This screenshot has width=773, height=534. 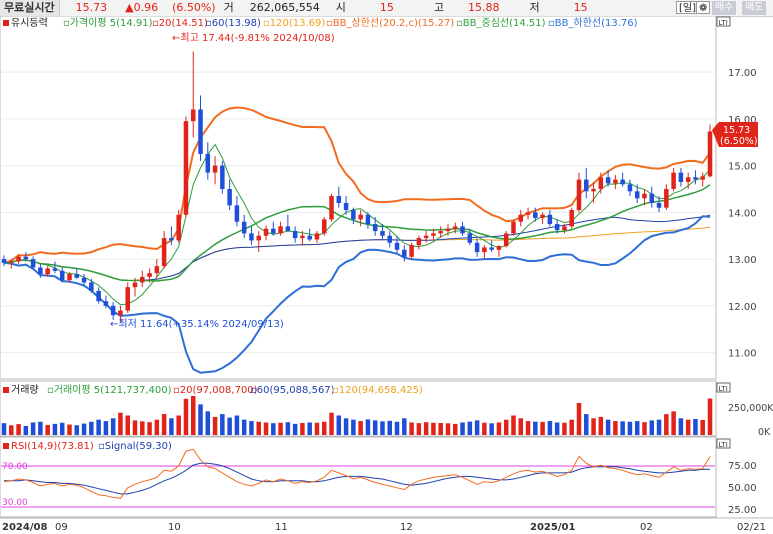 I want to click on rsi-legend-rsi: RSI(14,9)(73.81), so click(x=52, y=446).